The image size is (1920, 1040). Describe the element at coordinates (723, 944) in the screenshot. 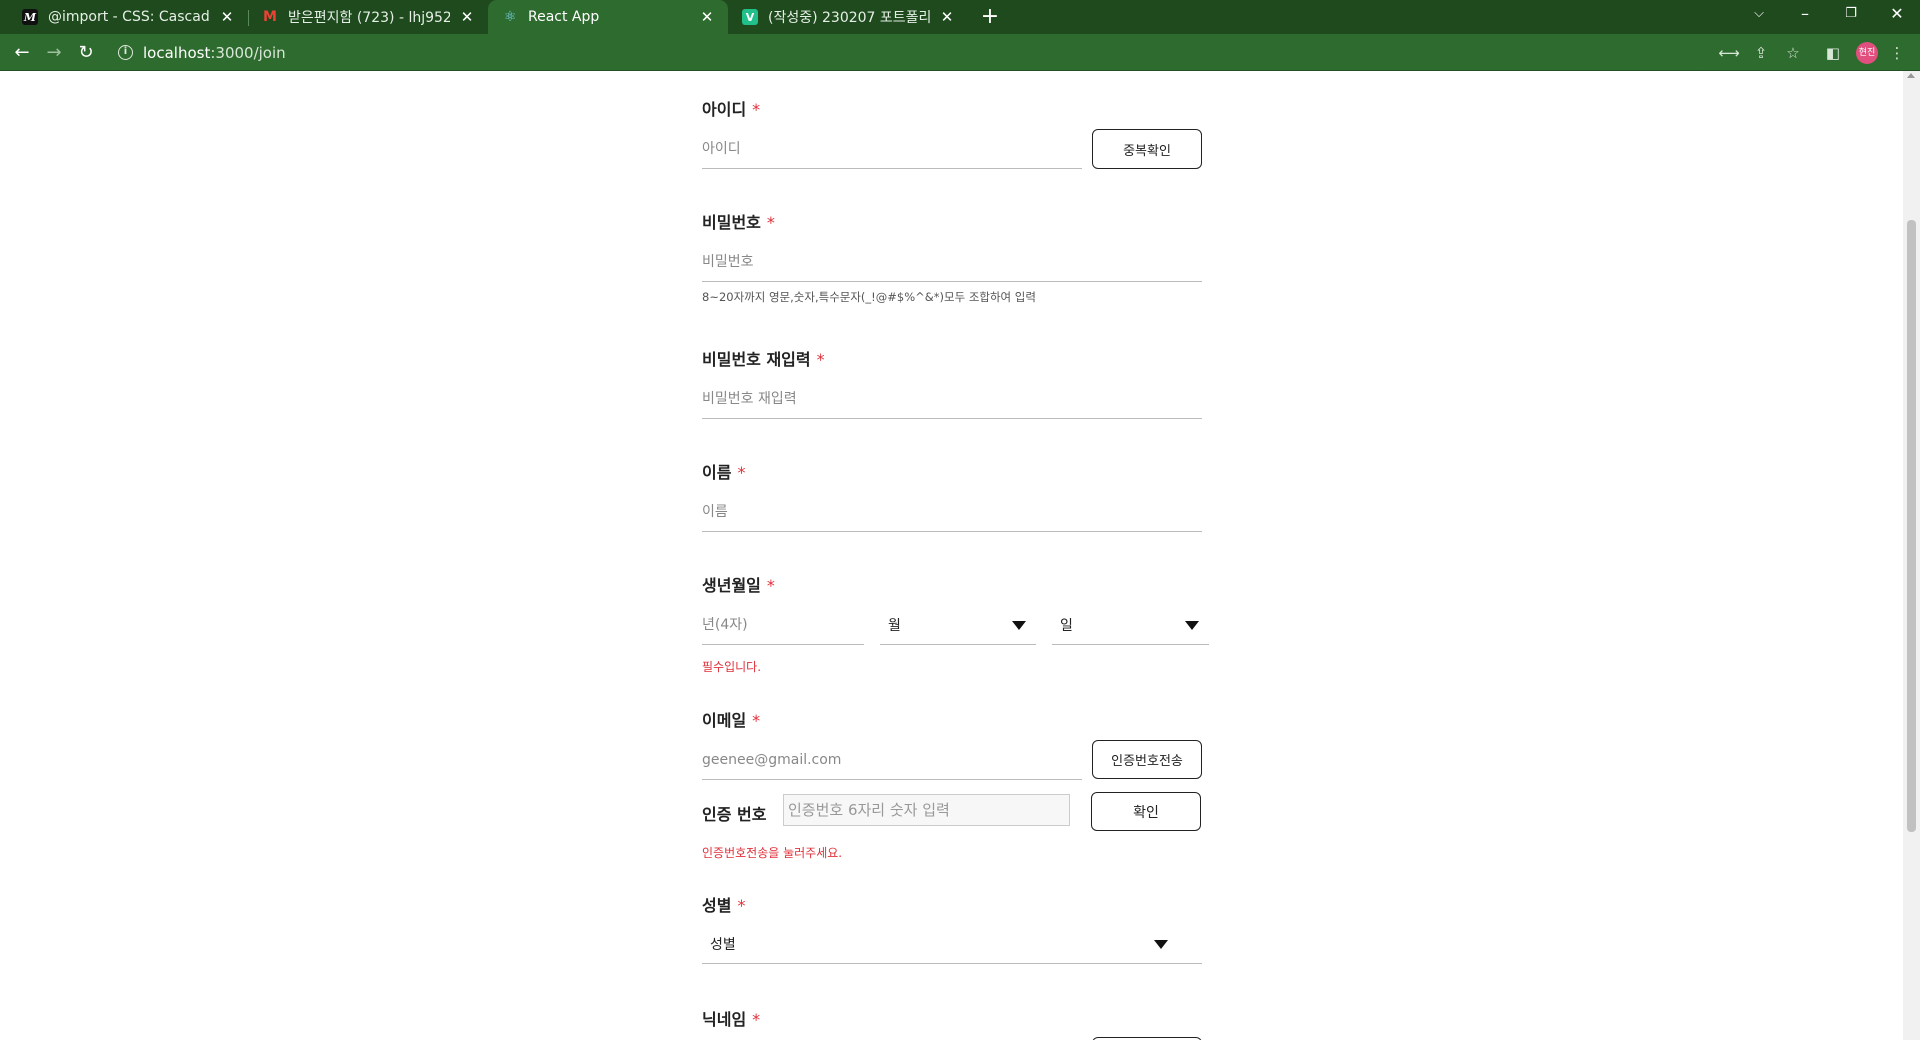

I see `gender-select-value: 성별` at that location.